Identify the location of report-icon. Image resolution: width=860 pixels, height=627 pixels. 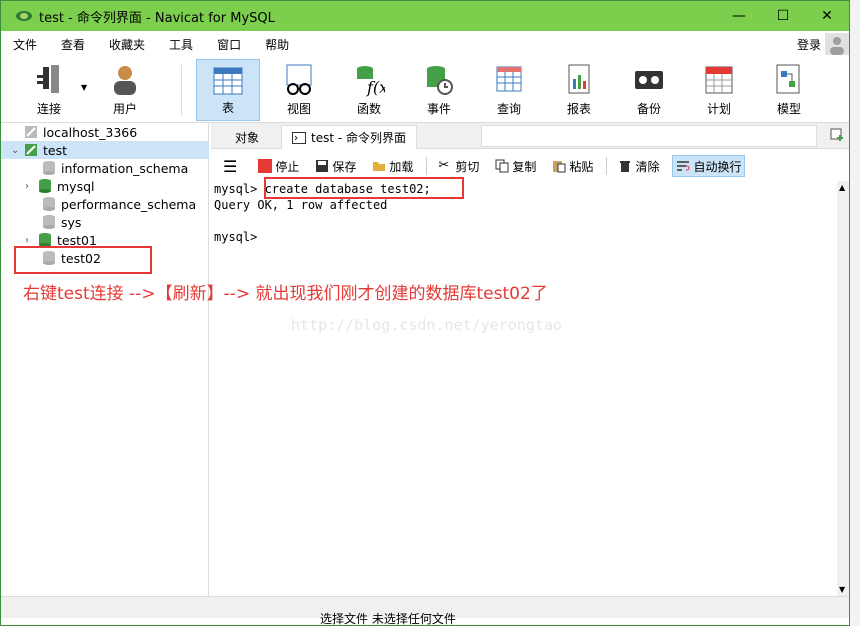
(579, 79).